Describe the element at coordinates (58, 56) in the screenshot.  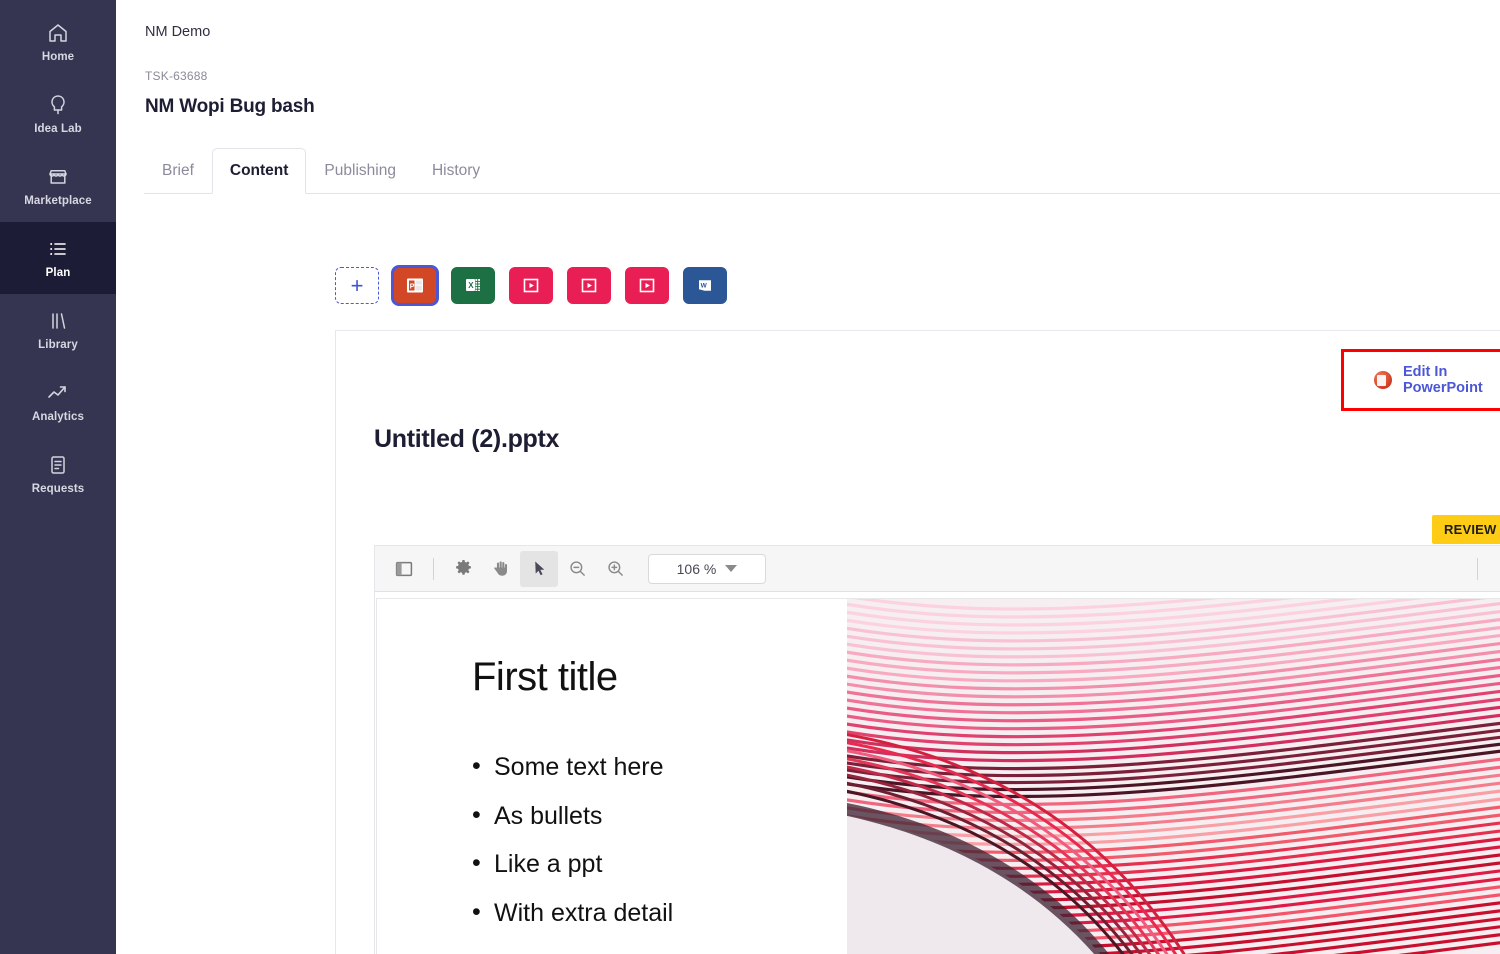
I see `sidebar-item-label: Home` at that location.